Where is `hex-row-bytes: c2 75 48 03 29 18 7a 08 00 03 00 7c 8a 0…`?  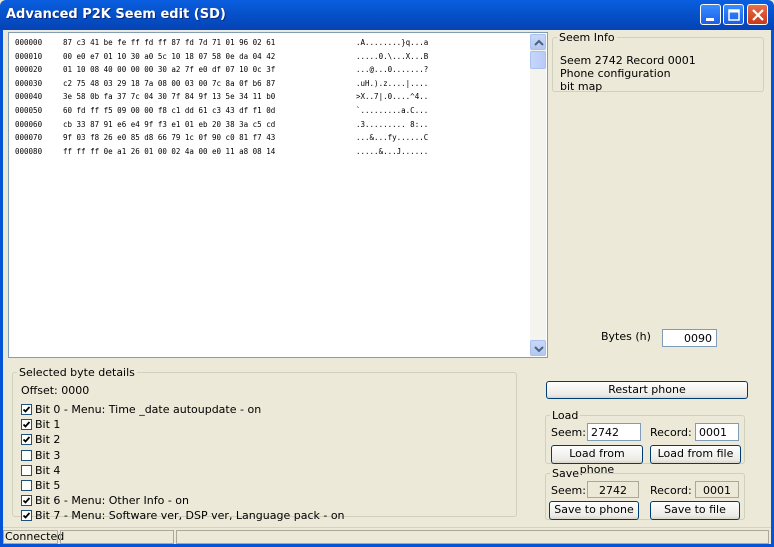 hex-row-bytes: c2 75 48 03 29 18 7a 08 00 03 00 7c 8a 0… is located at coordinates (169, 84).